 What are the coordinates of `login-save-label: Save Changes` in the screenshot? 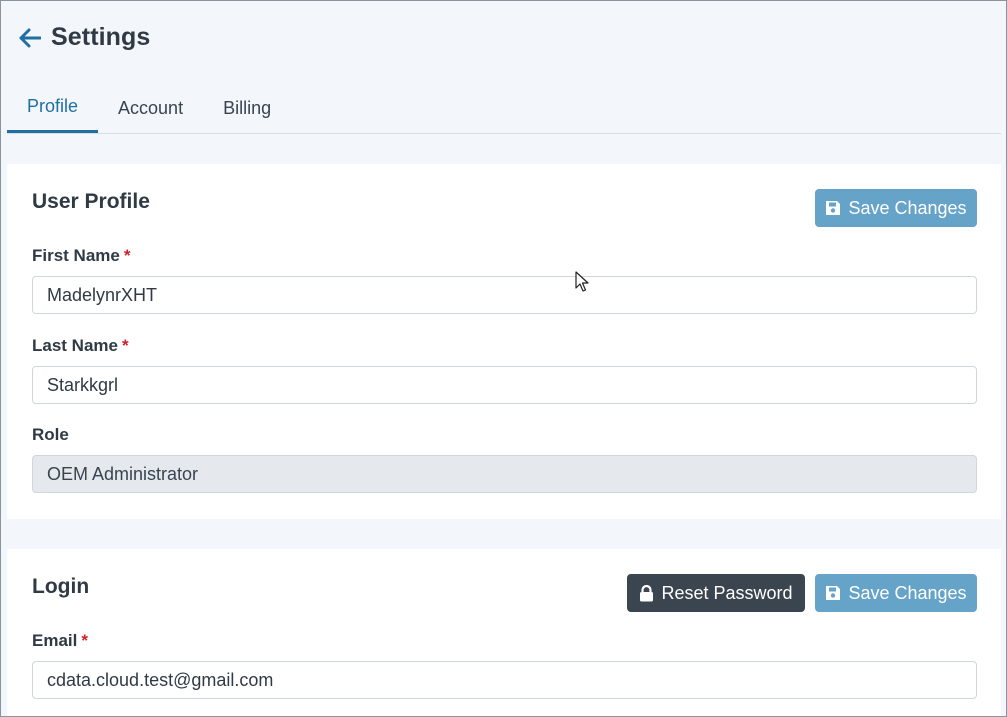 It's located at (907, 592).